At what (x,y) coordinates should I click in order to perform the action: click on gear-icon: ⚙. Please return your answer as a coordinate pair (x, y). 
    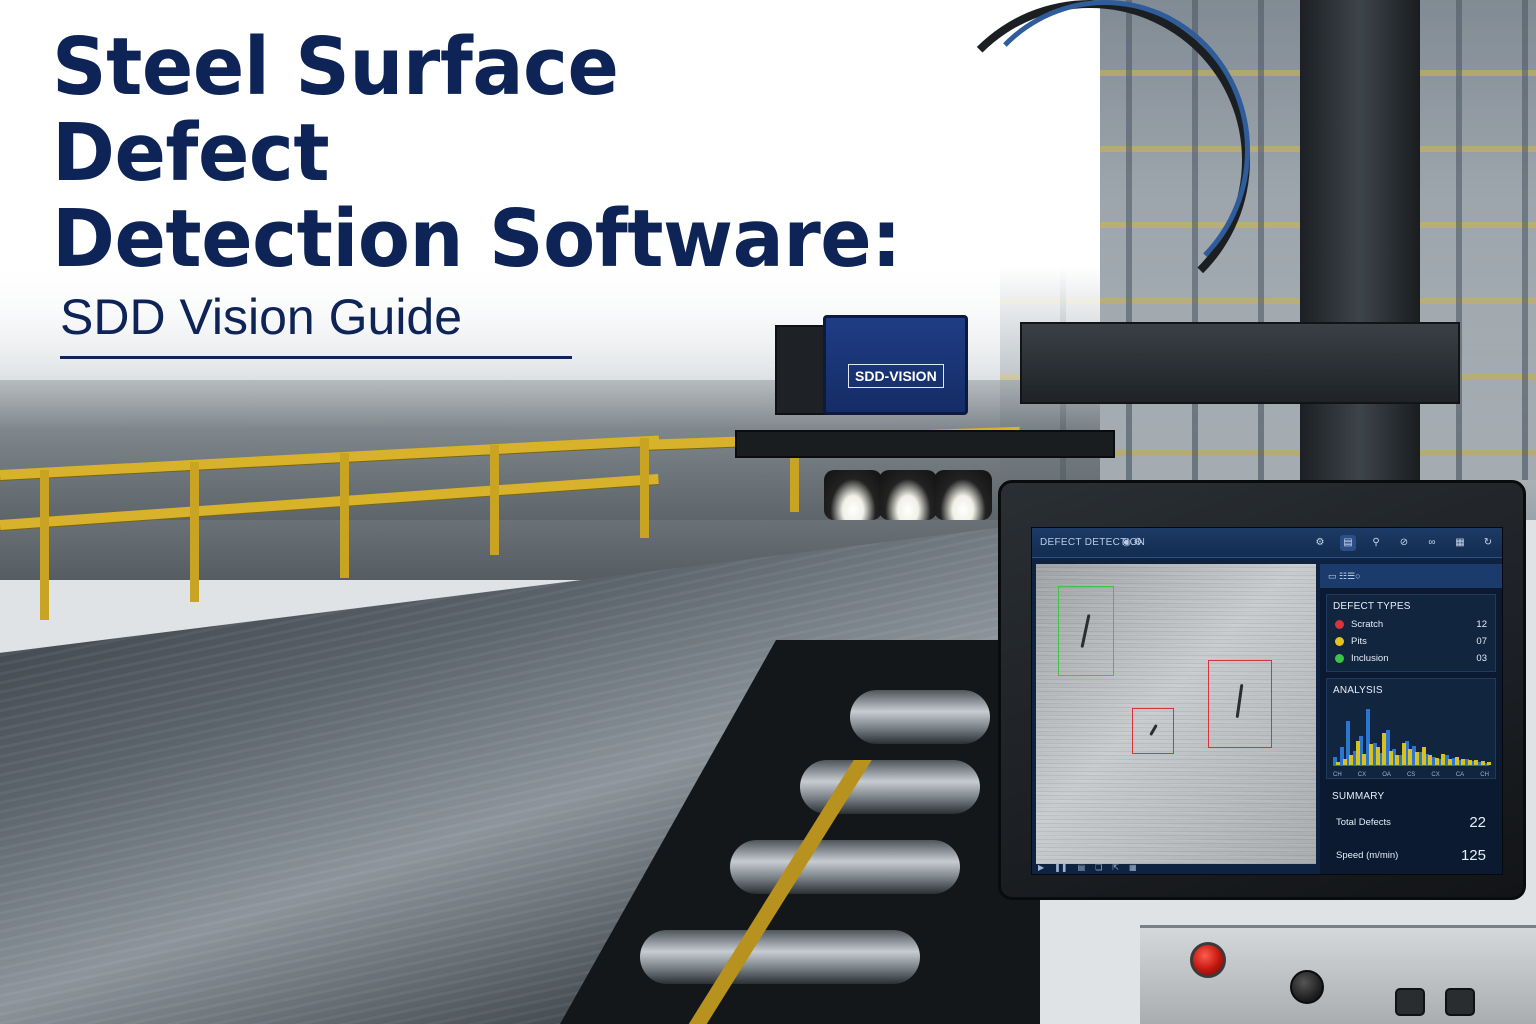
    Looking at the image, I should click on (1138, 542).